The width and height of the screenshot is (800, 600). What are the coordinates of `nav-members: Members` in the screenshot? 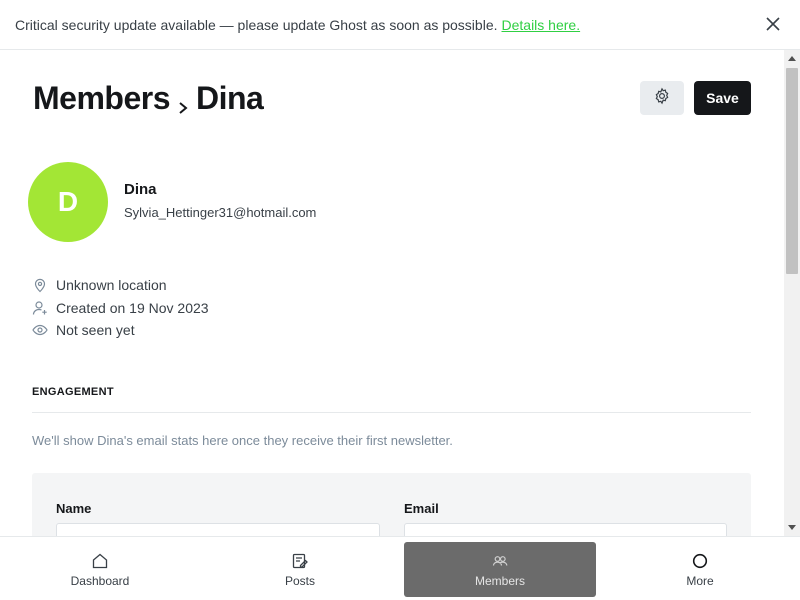 It's located at (500, 569).